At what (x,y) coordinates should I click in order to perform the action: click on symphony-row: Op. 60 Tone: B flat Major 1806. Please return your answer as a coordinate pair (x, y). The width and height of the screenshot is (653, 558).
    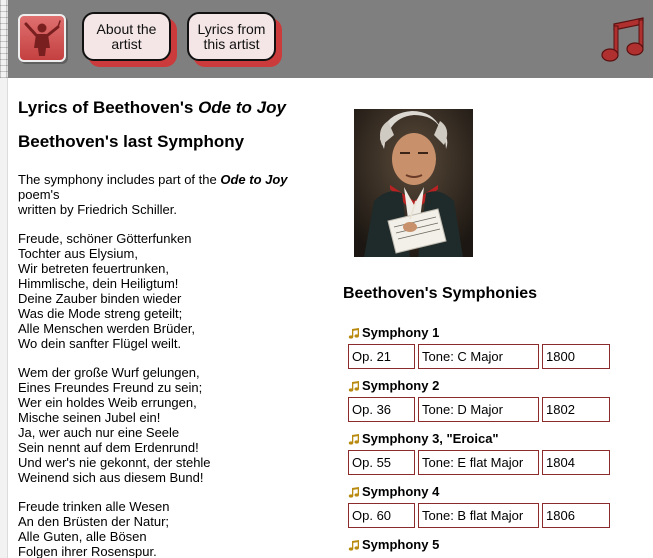
    Looking at the image, I should click on (483, 515).